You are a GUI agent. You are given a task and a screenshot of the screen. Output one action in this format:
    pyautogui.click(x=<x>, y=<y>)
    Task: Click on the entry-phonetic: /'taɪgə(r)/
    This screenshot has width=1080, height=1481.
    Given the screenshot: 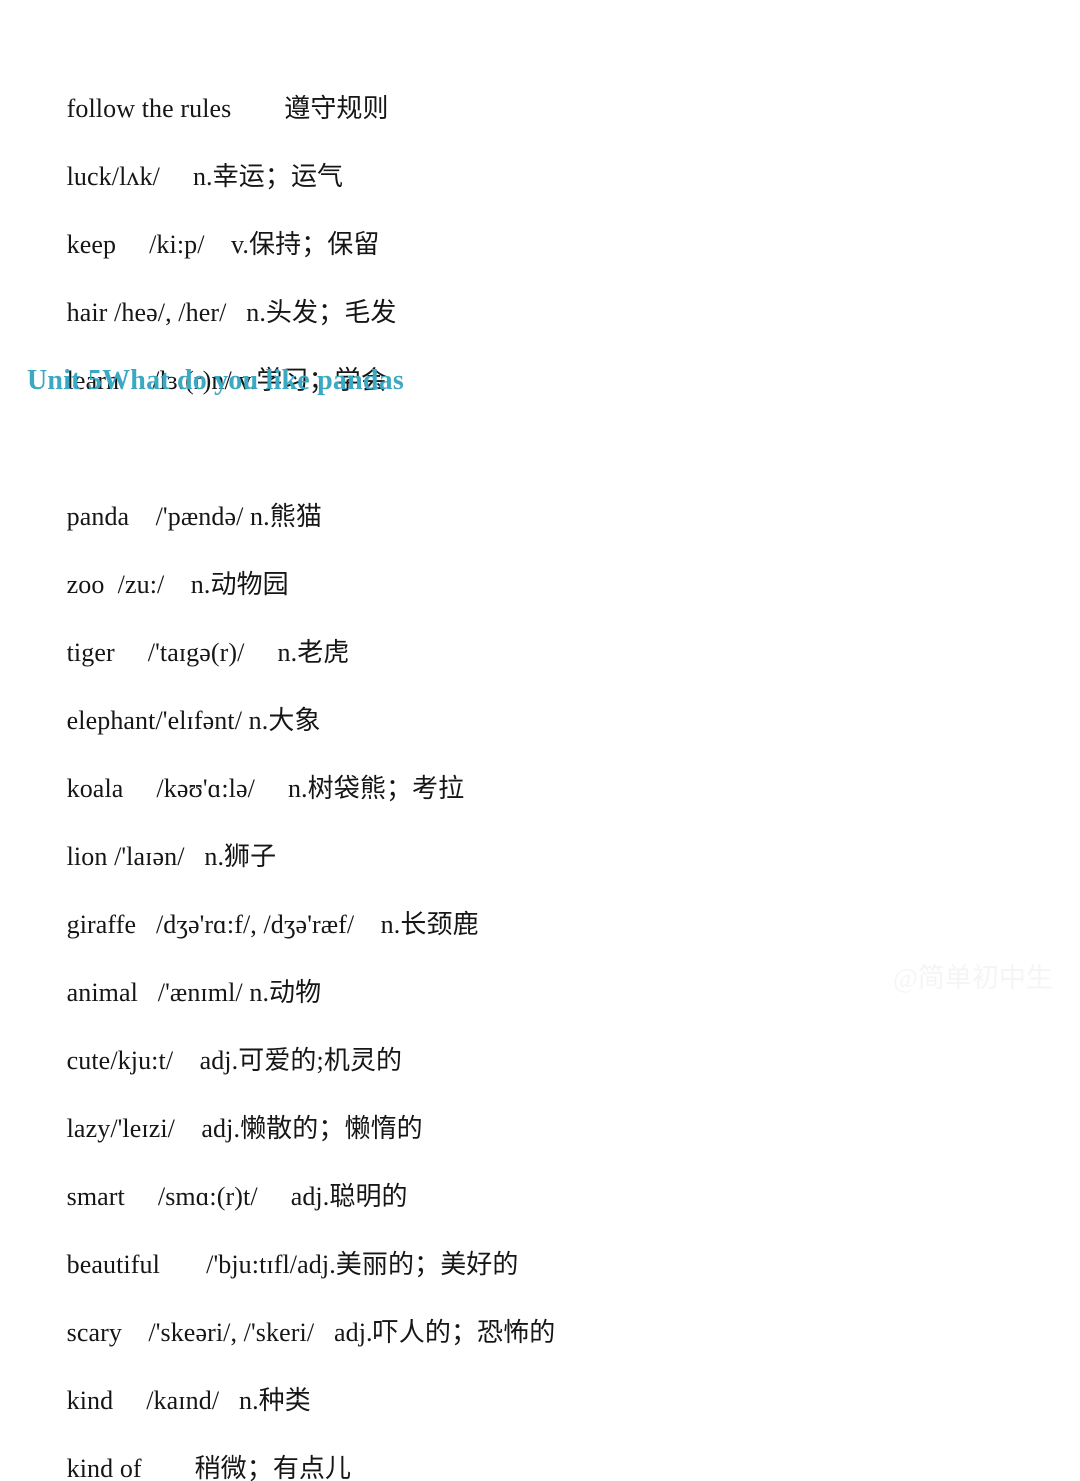 What is the action you would take?
    pyautogui.click(x=196, y=652)
    